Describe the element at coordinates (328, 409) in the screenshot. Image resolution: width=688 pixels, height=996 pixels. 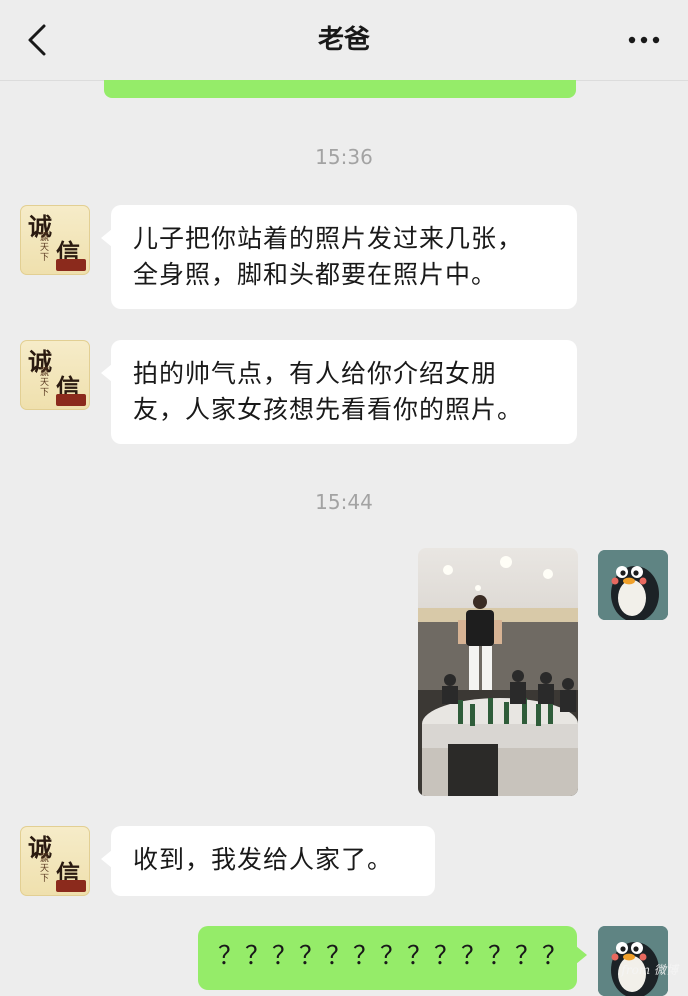
I see `message-line: 友，人家女孩想先看看你的照片。` at that location.